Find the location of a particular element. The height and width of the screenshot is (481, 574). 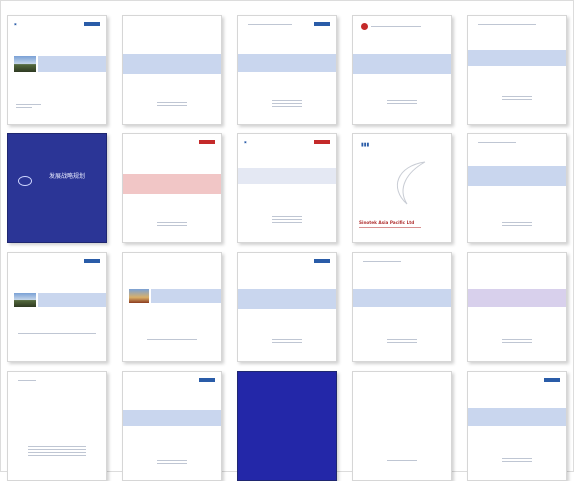

company-logo-icon: ▮▮▮ is located at coordinates (365, 145).